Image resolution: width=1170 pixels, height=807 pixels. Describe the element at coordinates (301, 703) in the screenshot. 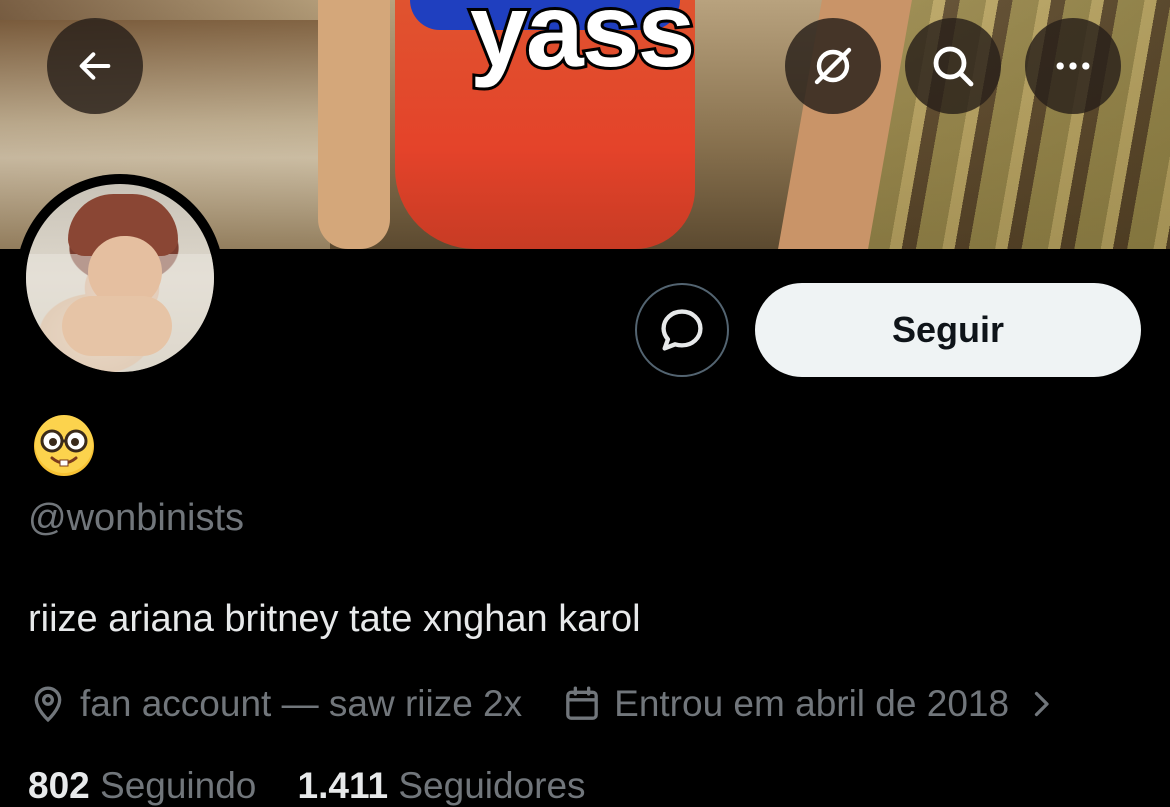

I see `profile-location: fan account — saw riize 2x` at that location.